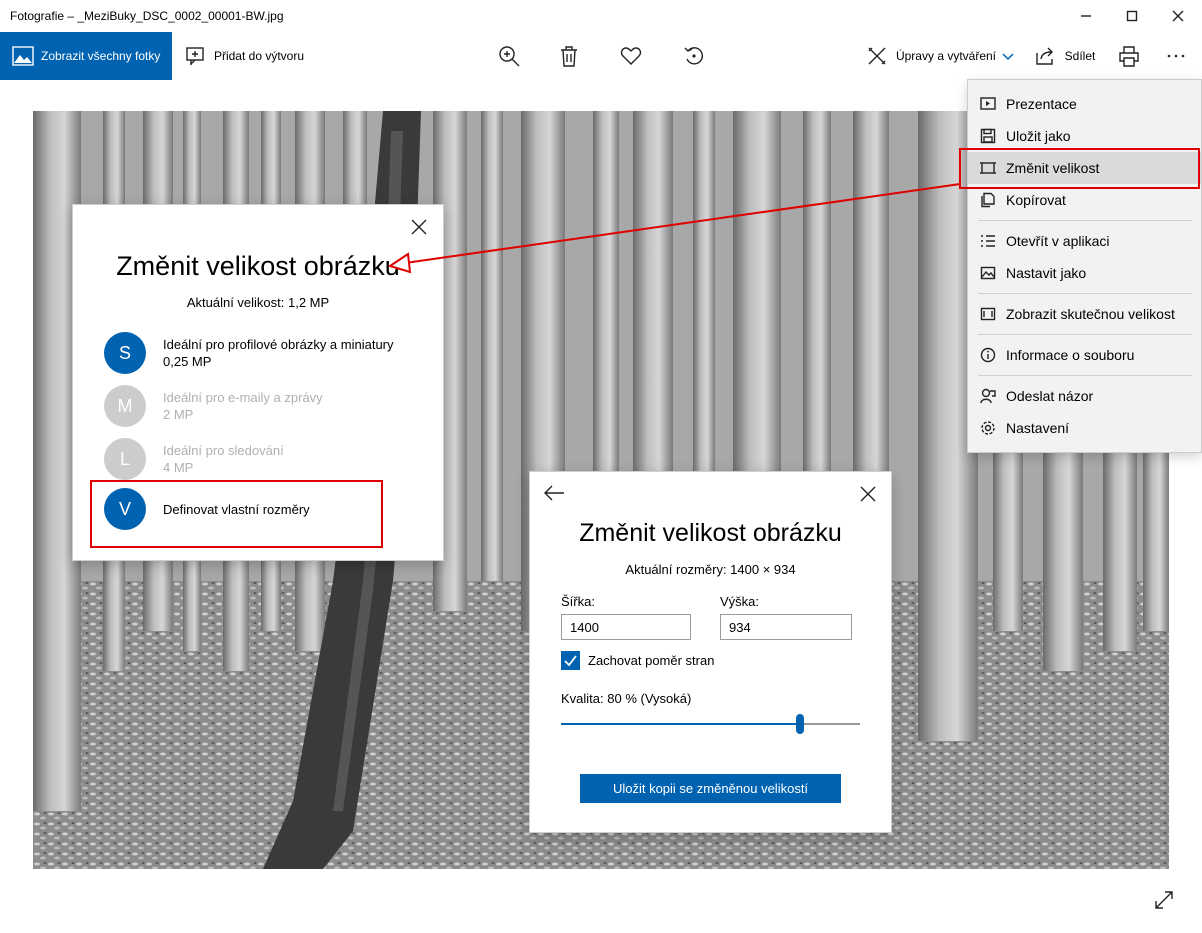 Image resolution: width=1202 pixels, height=933 pixels. I want to click on checkmark-icon, so click(570, 661).